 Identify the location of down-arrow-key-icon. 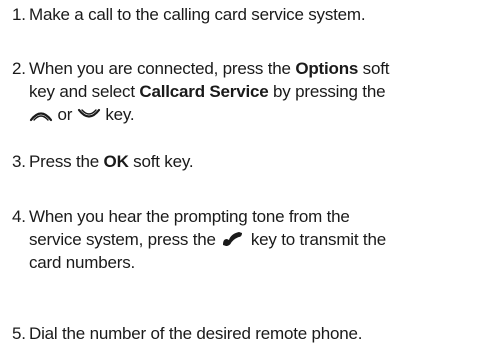
(89, 115).